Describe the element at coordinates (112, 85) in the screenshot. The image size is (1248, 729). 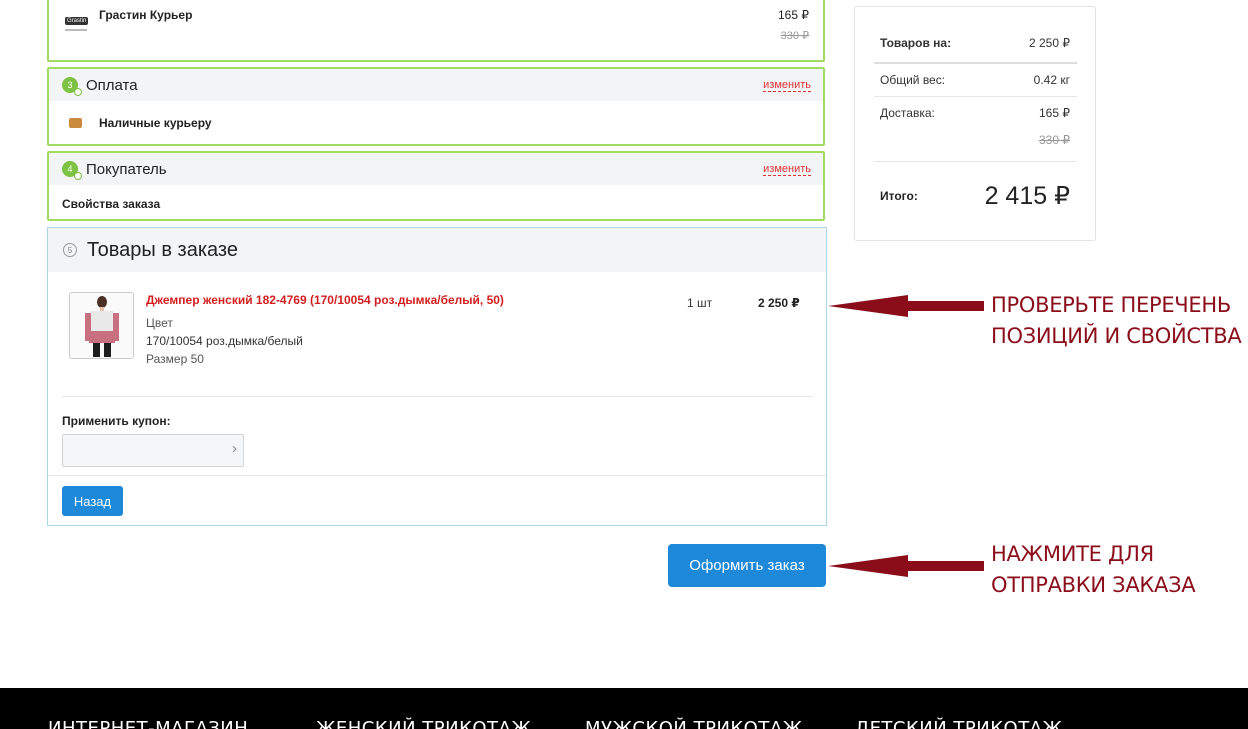
I see `payment-title: Оплата` at that location.